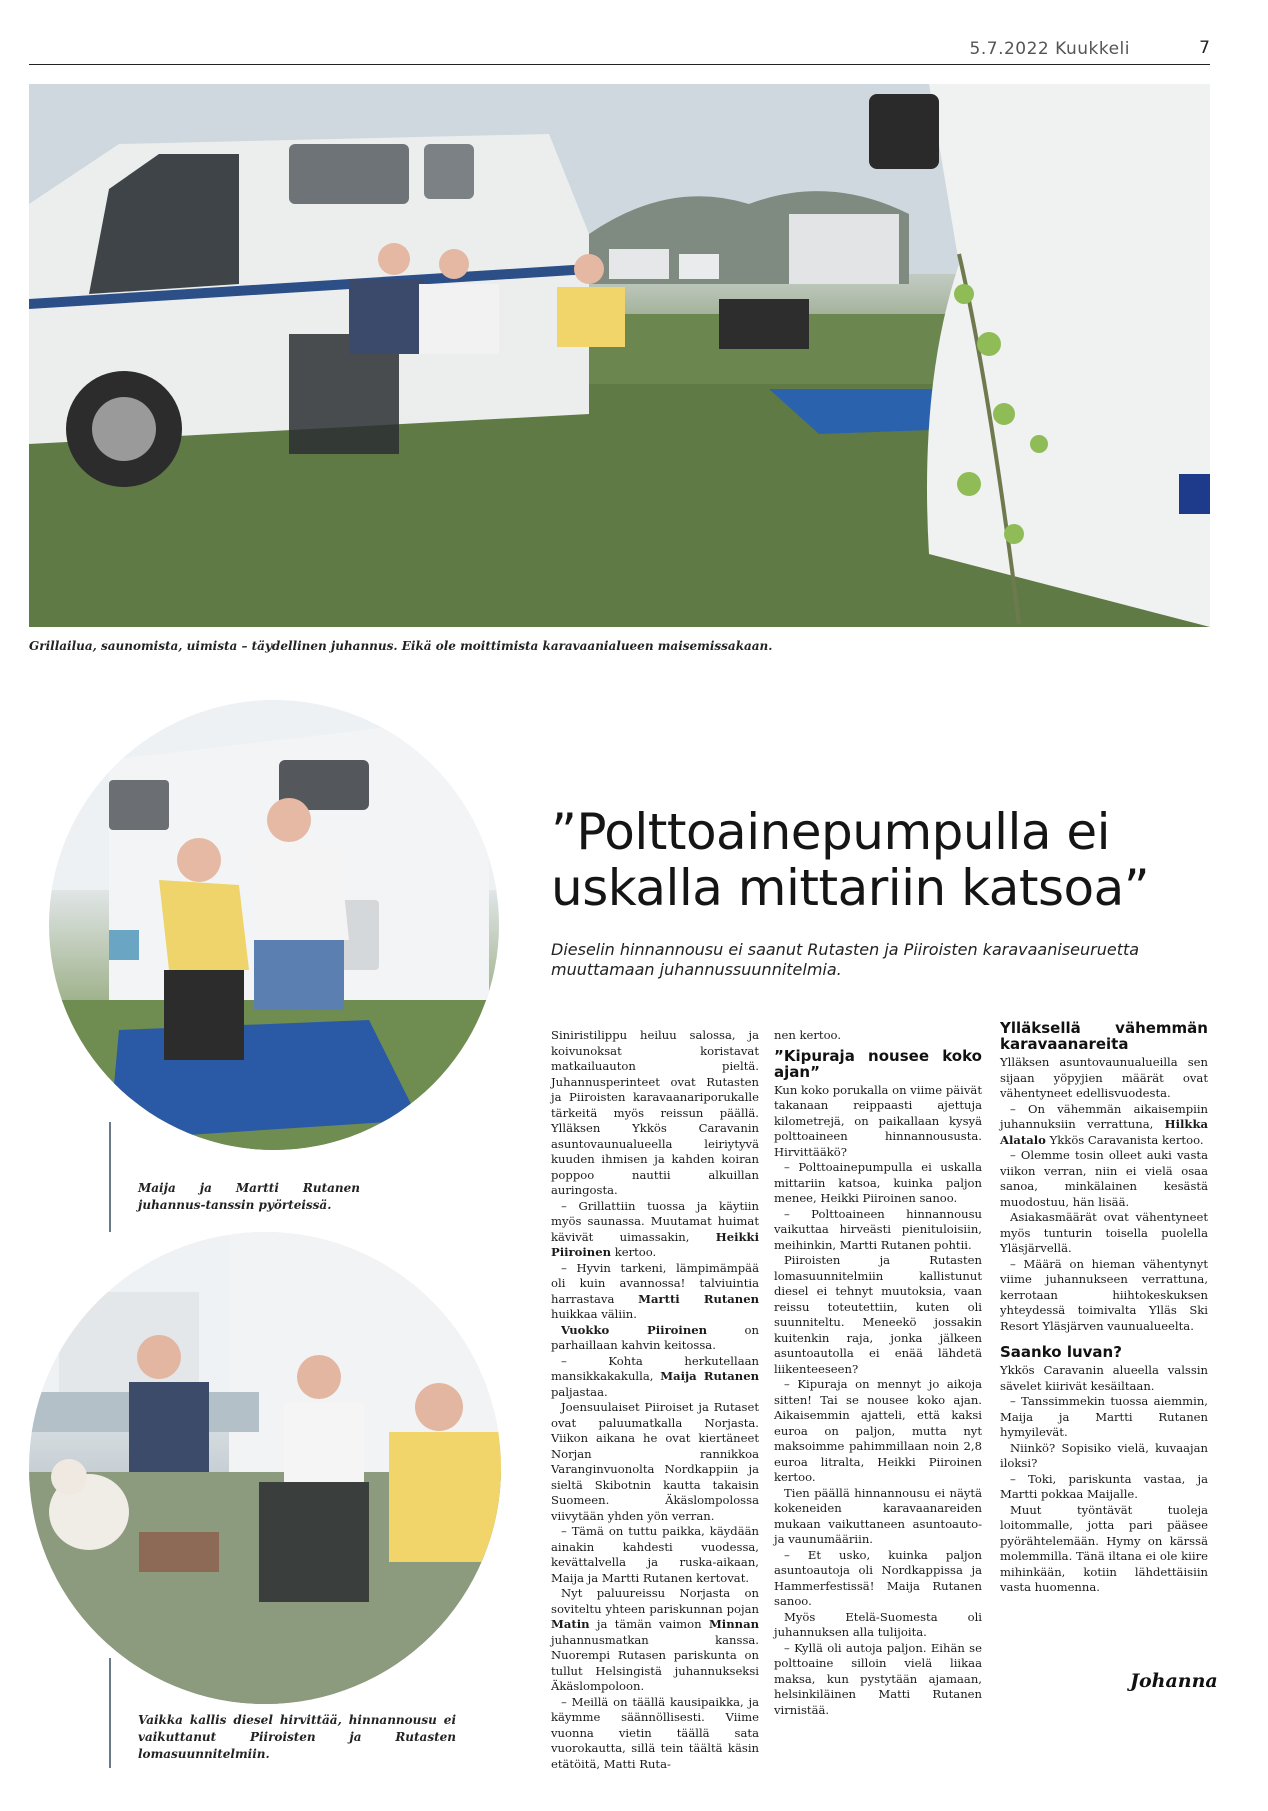 The width and height of the screenshot is (1268, 1811). Describe the element at coordinates (1104, 1455) in the screenshot. I see `paragraph: Niinkö? Sopisiko vielä, kuvaajan iloksi?` at that location.